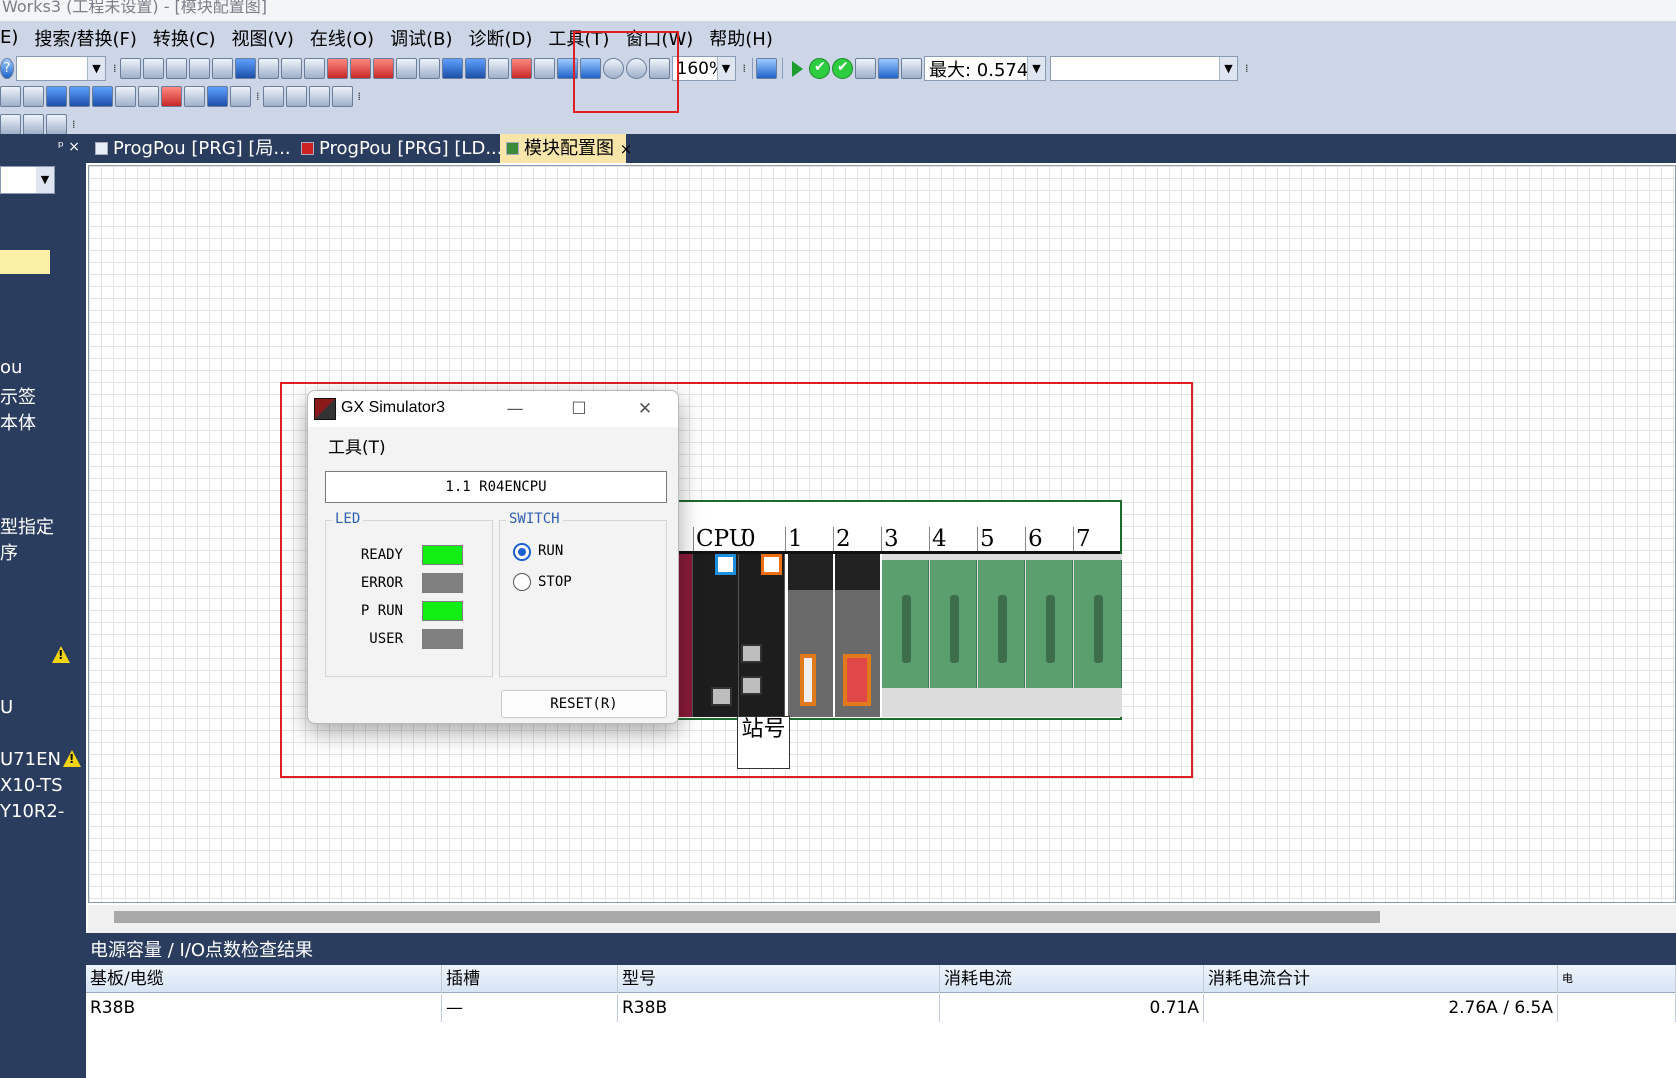 This screenshot has height=1078, width=1676. What do you see at coordinates (79, 96) in the screenshot?
I see `device-statement-icon` at bounding box center [79, 96].